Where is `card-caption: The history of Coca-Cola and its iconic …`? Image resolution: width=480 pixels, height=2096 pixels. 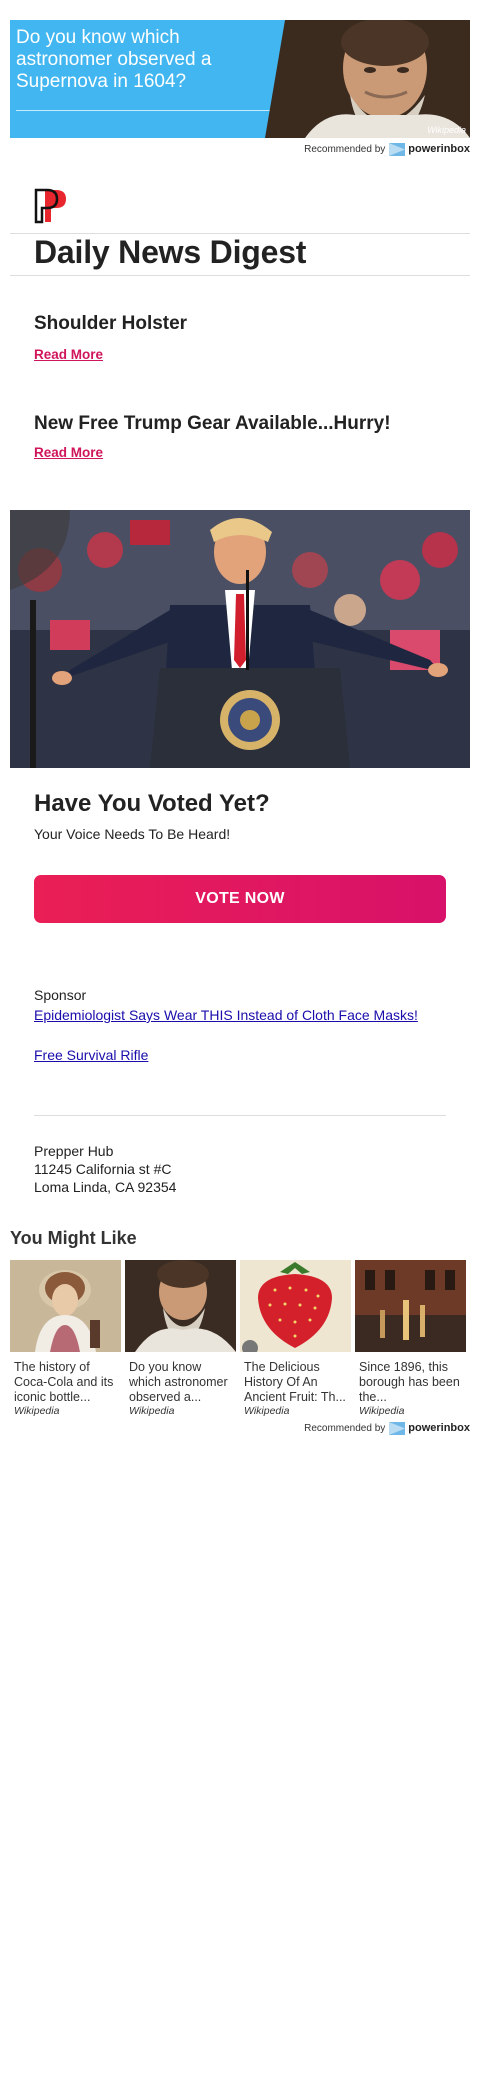
card-caption: The history of Coca-Cola and its iconic … is located at coordinates (64, 1382).